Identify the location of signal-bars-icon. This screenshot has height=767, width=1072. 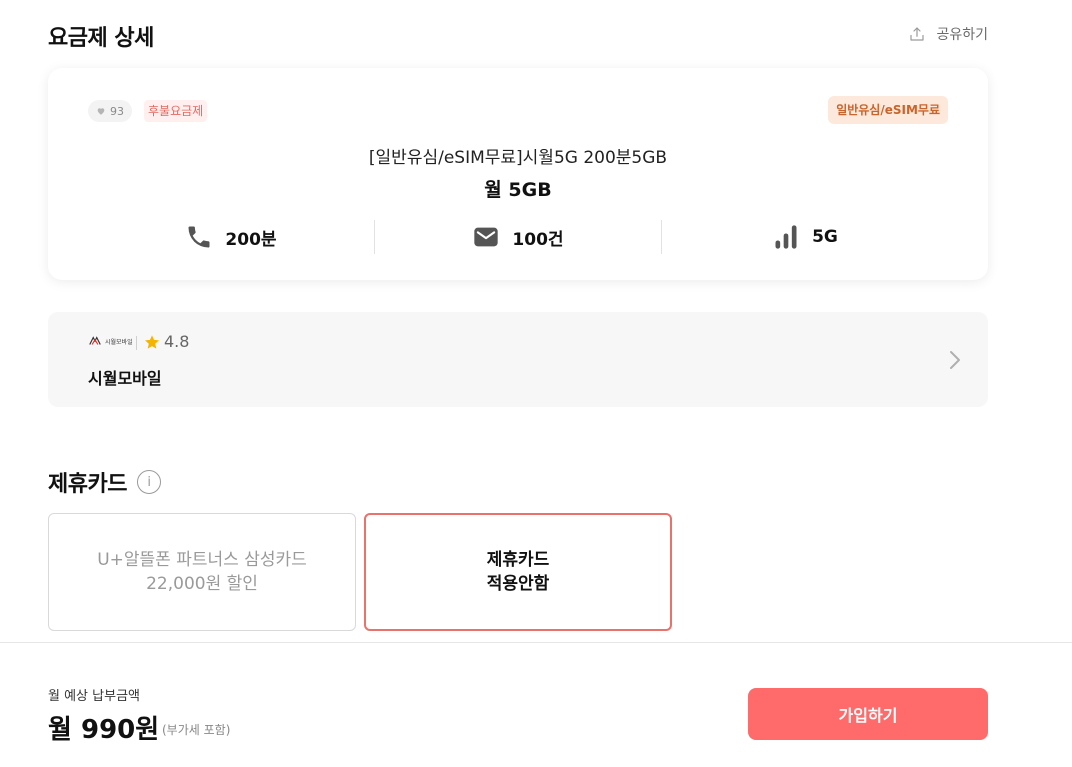
(786, 237).